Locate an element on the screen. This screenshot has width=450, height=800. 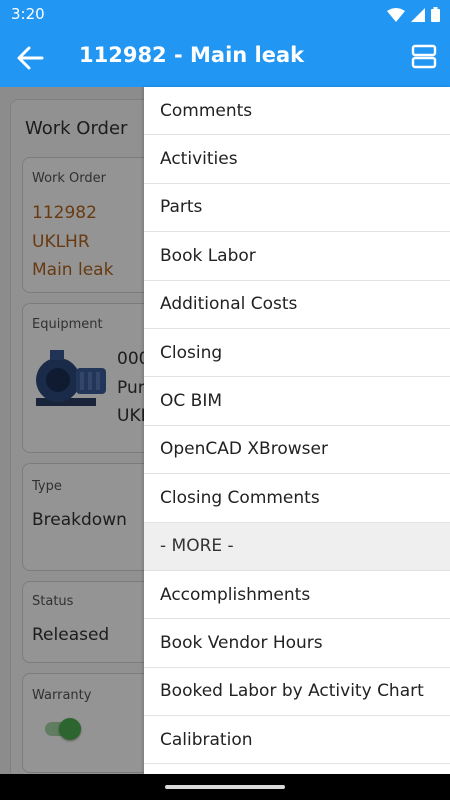
menu-more-divider: - MORE - is located at coordinates (297, 546).